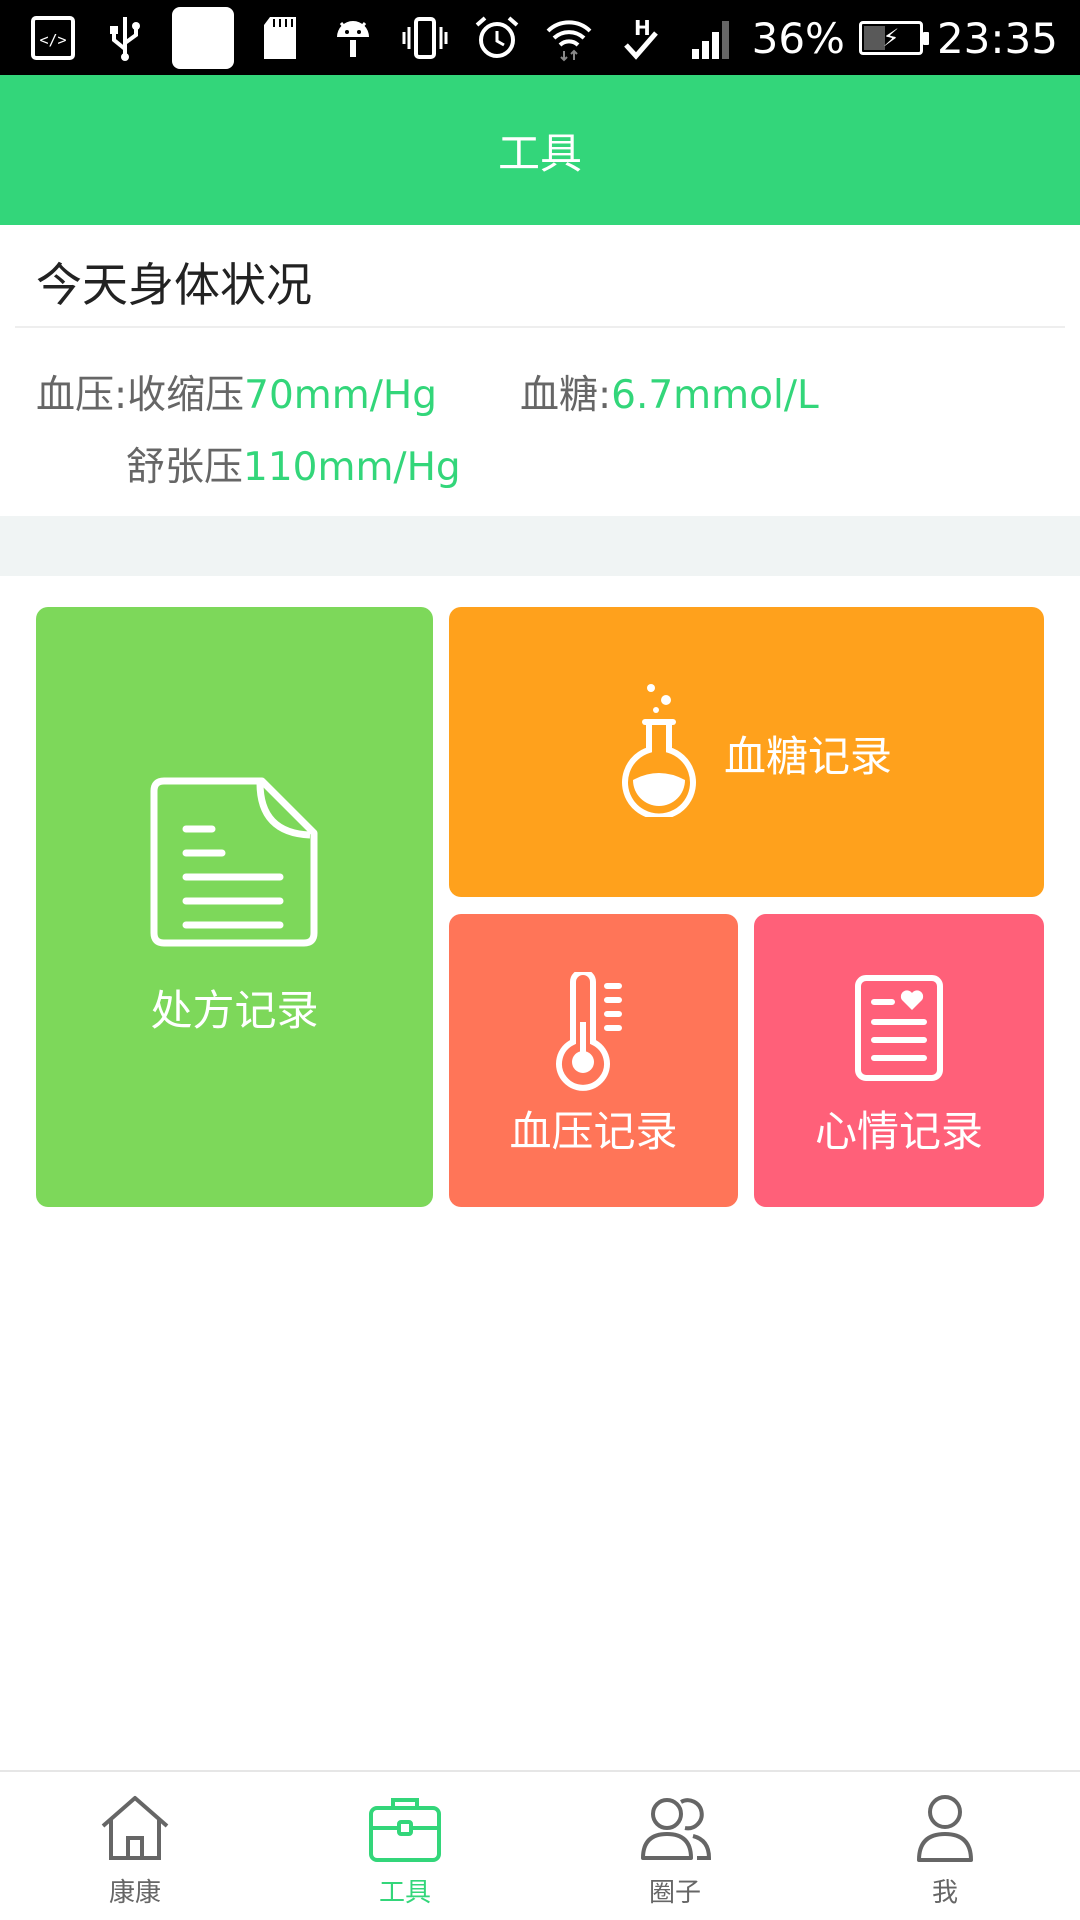 The height and width of the screenshot is (1920, 1080). Describe the element at coordinates (589, 1031) in the screenshot. I see `thermometer-icon` at that location.